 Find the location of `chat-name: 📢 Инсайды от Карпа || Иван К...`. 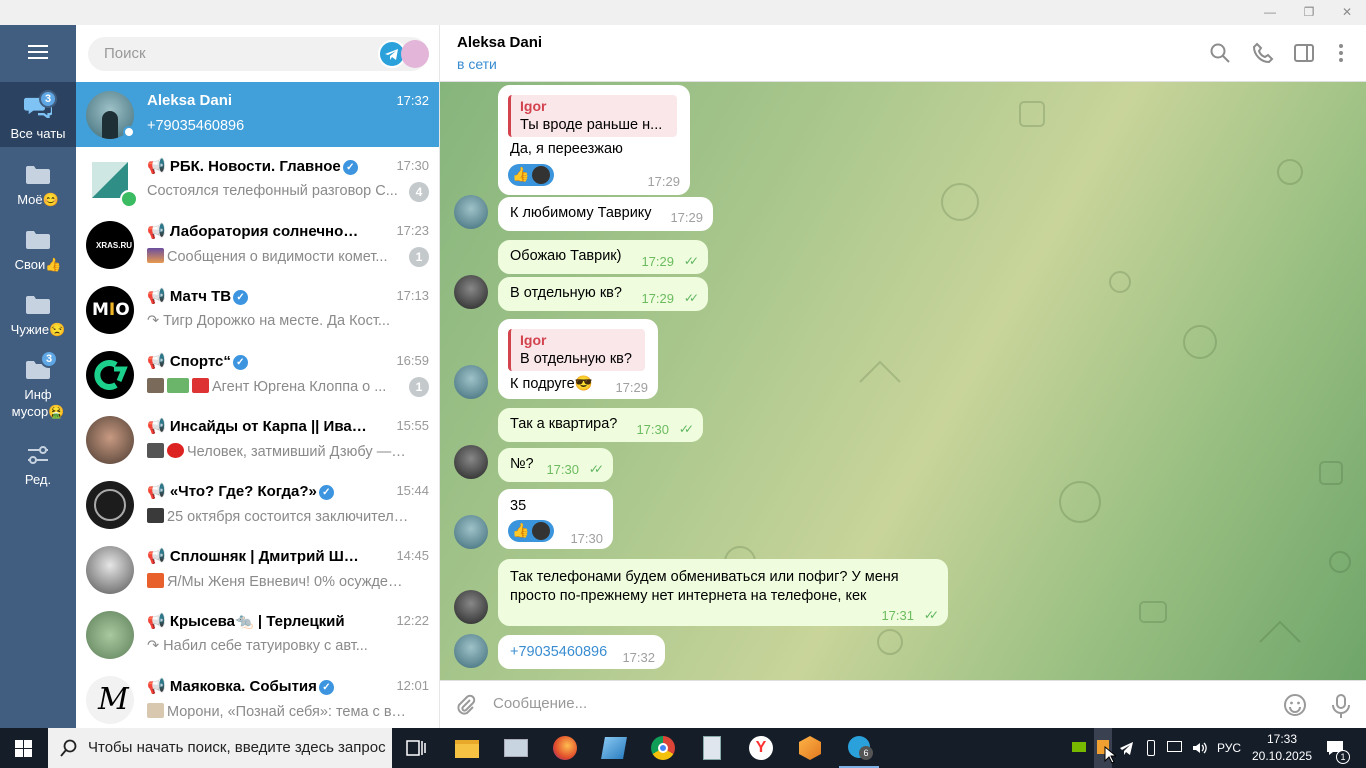

chat-name: 📢 Инсайды от Карпа || Иван К... is located at coordinates (257, 426).